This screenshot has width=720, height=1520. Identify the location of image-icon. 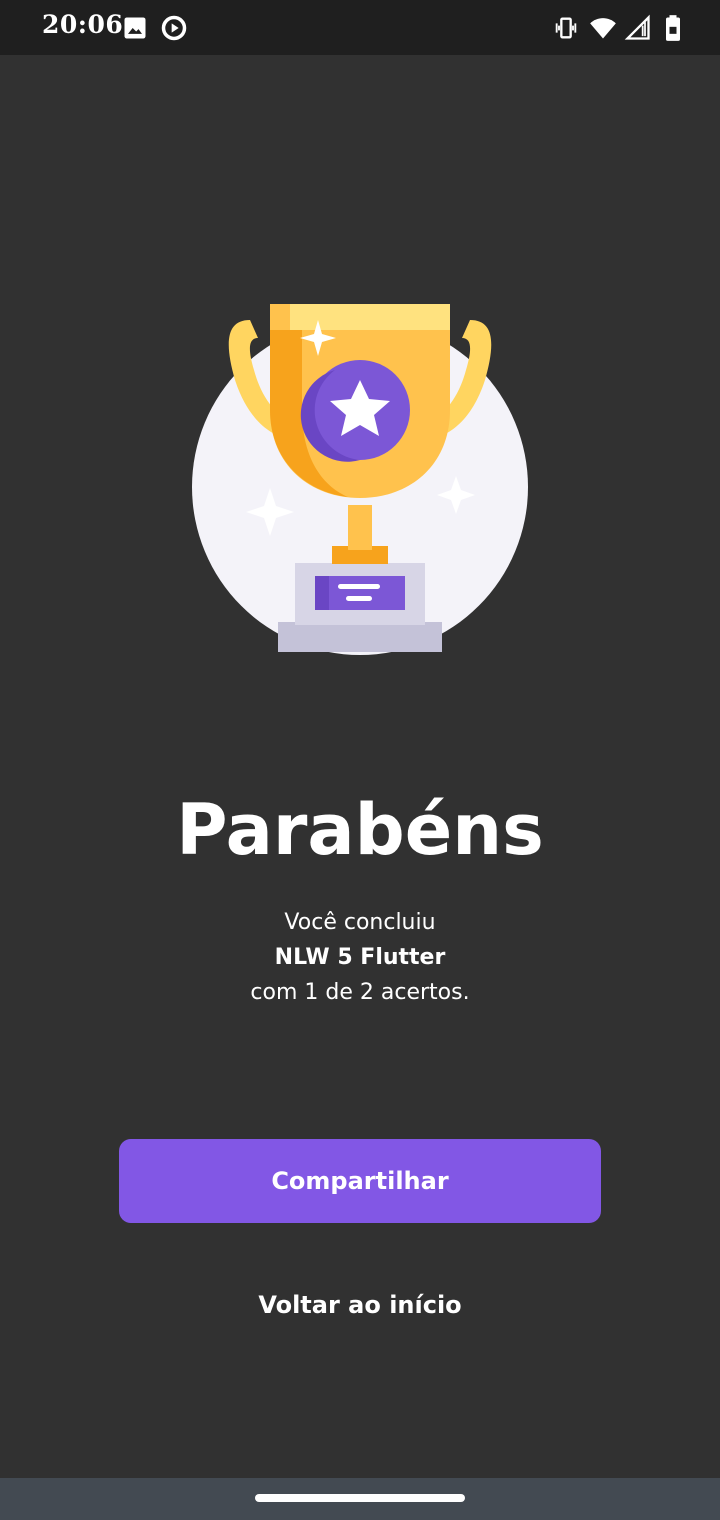
(135, 28).